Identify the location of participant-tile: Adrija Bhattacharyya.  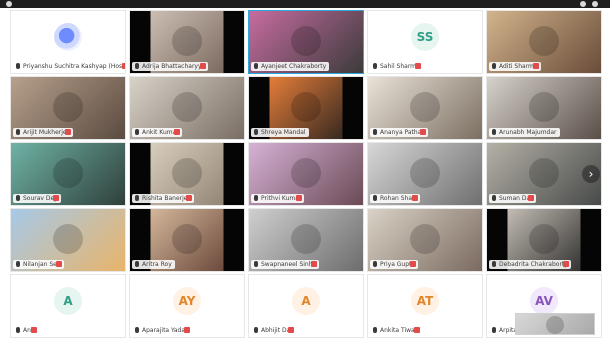
(187, 42).